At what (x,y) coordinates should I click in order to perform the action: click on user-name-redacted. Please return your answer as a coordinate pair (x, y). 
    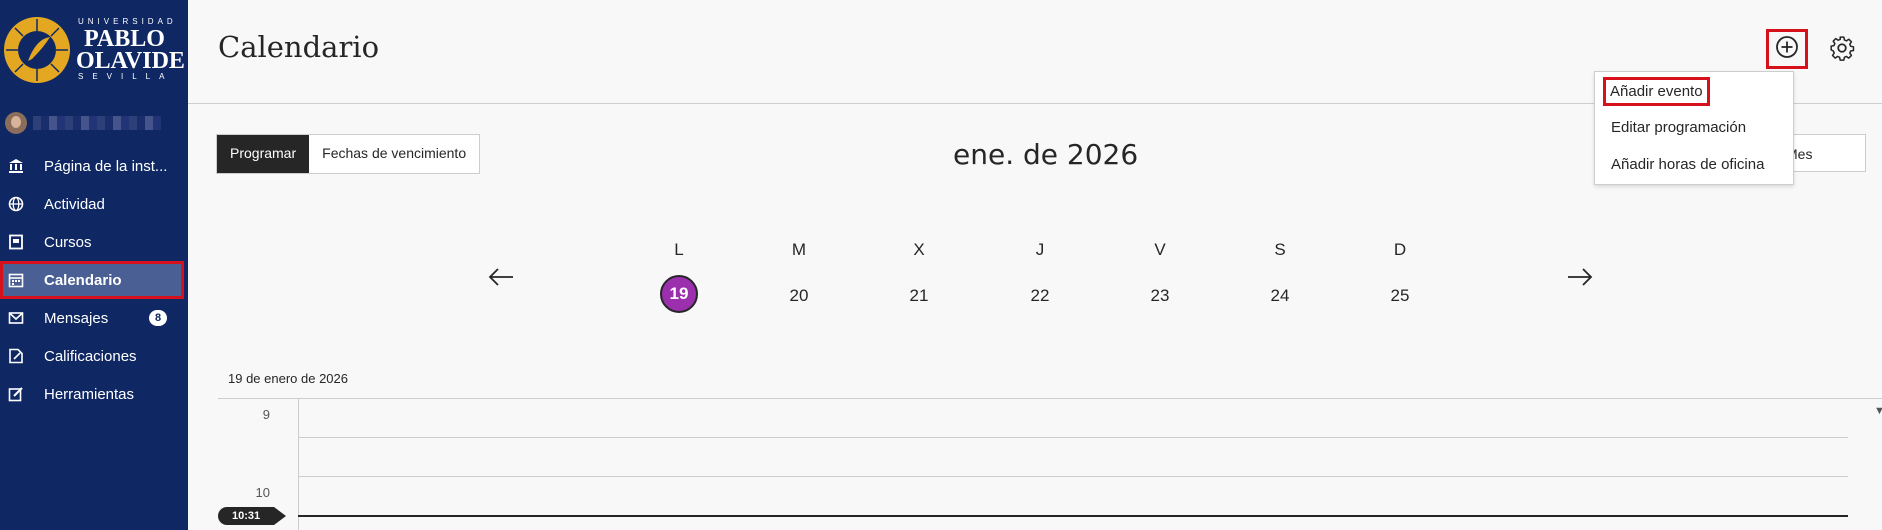
    Looking at the image, I should click on (97, 123).